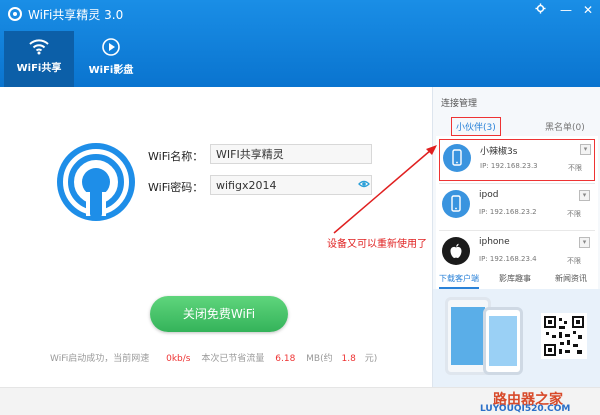  What do you see at coordinates (494, 242) in the screenshot?
I see `device-name: iphone` at bounding box center [494, 242].